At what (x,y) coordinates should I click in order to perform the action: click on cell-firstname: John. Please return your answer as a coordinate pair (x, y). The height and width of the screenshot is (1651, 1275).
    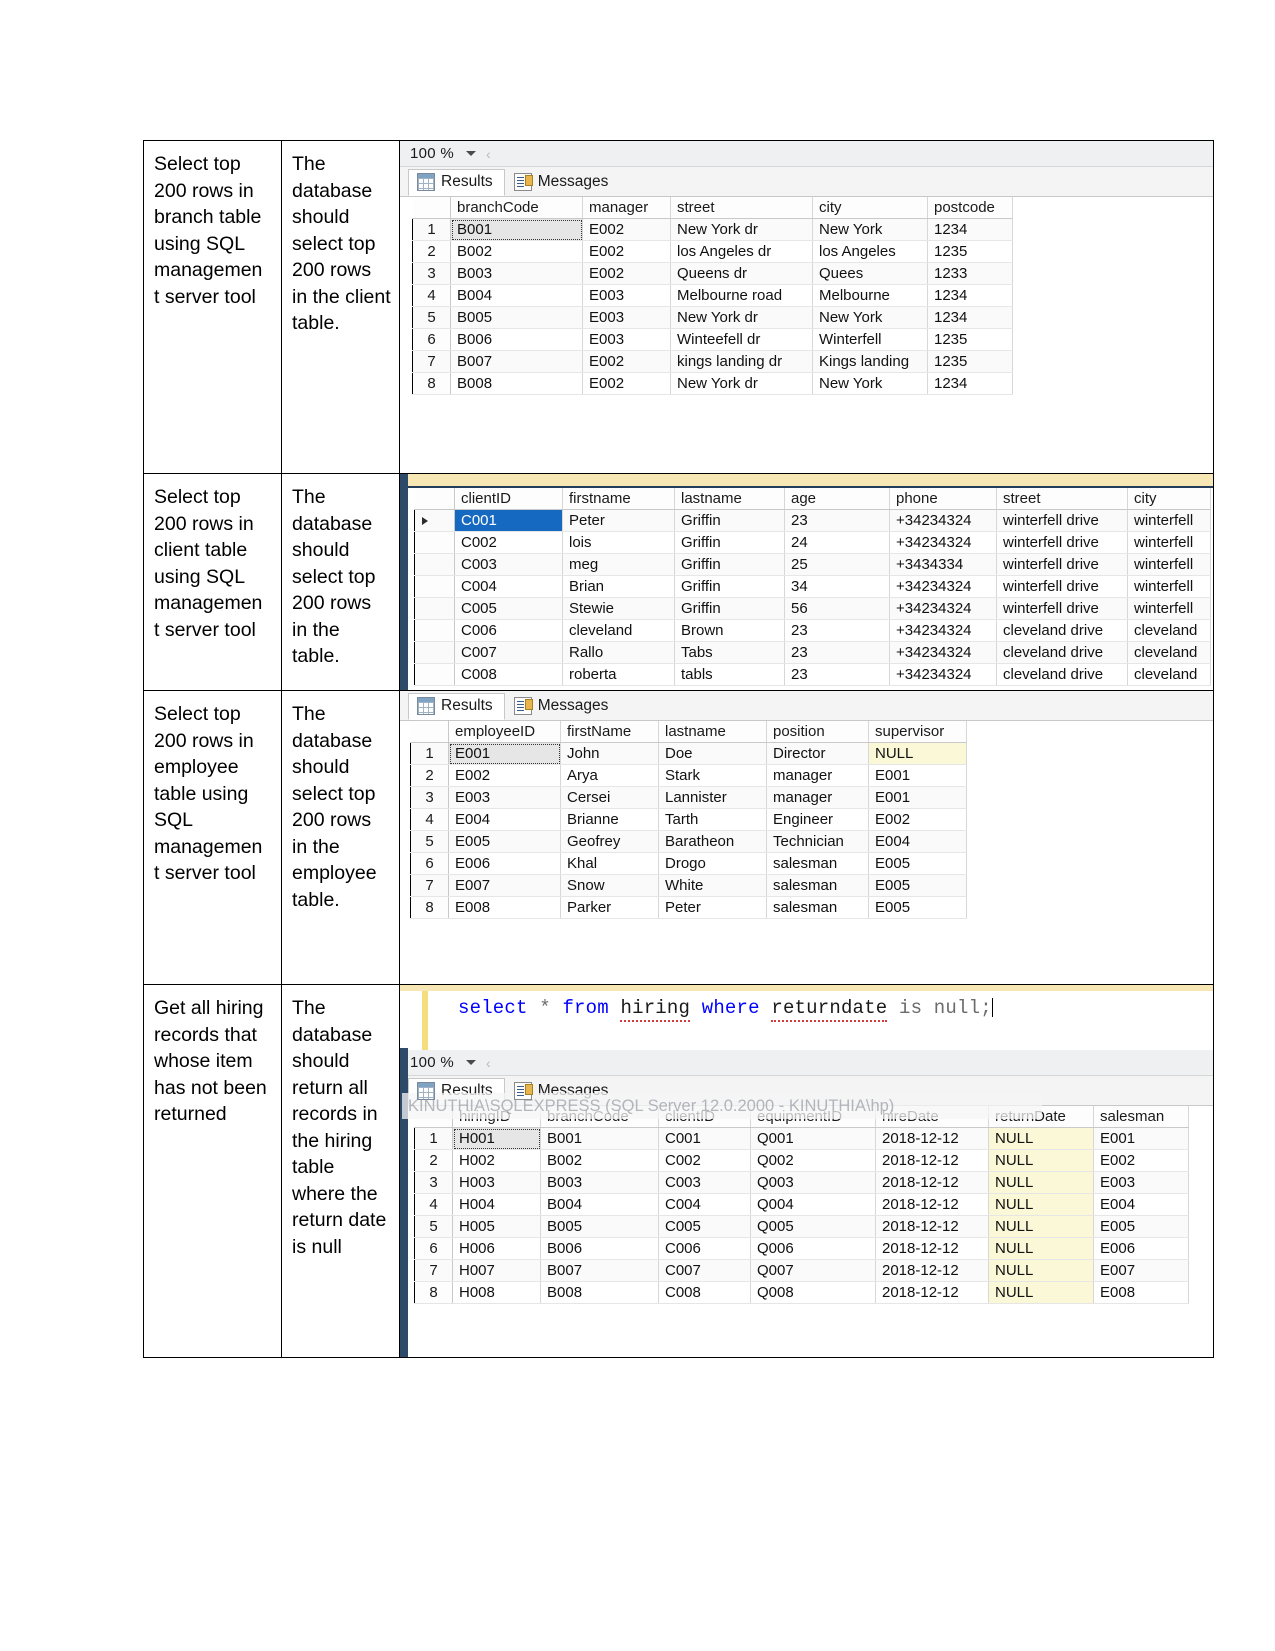
    Looking at the image, I should click on (609, 753).